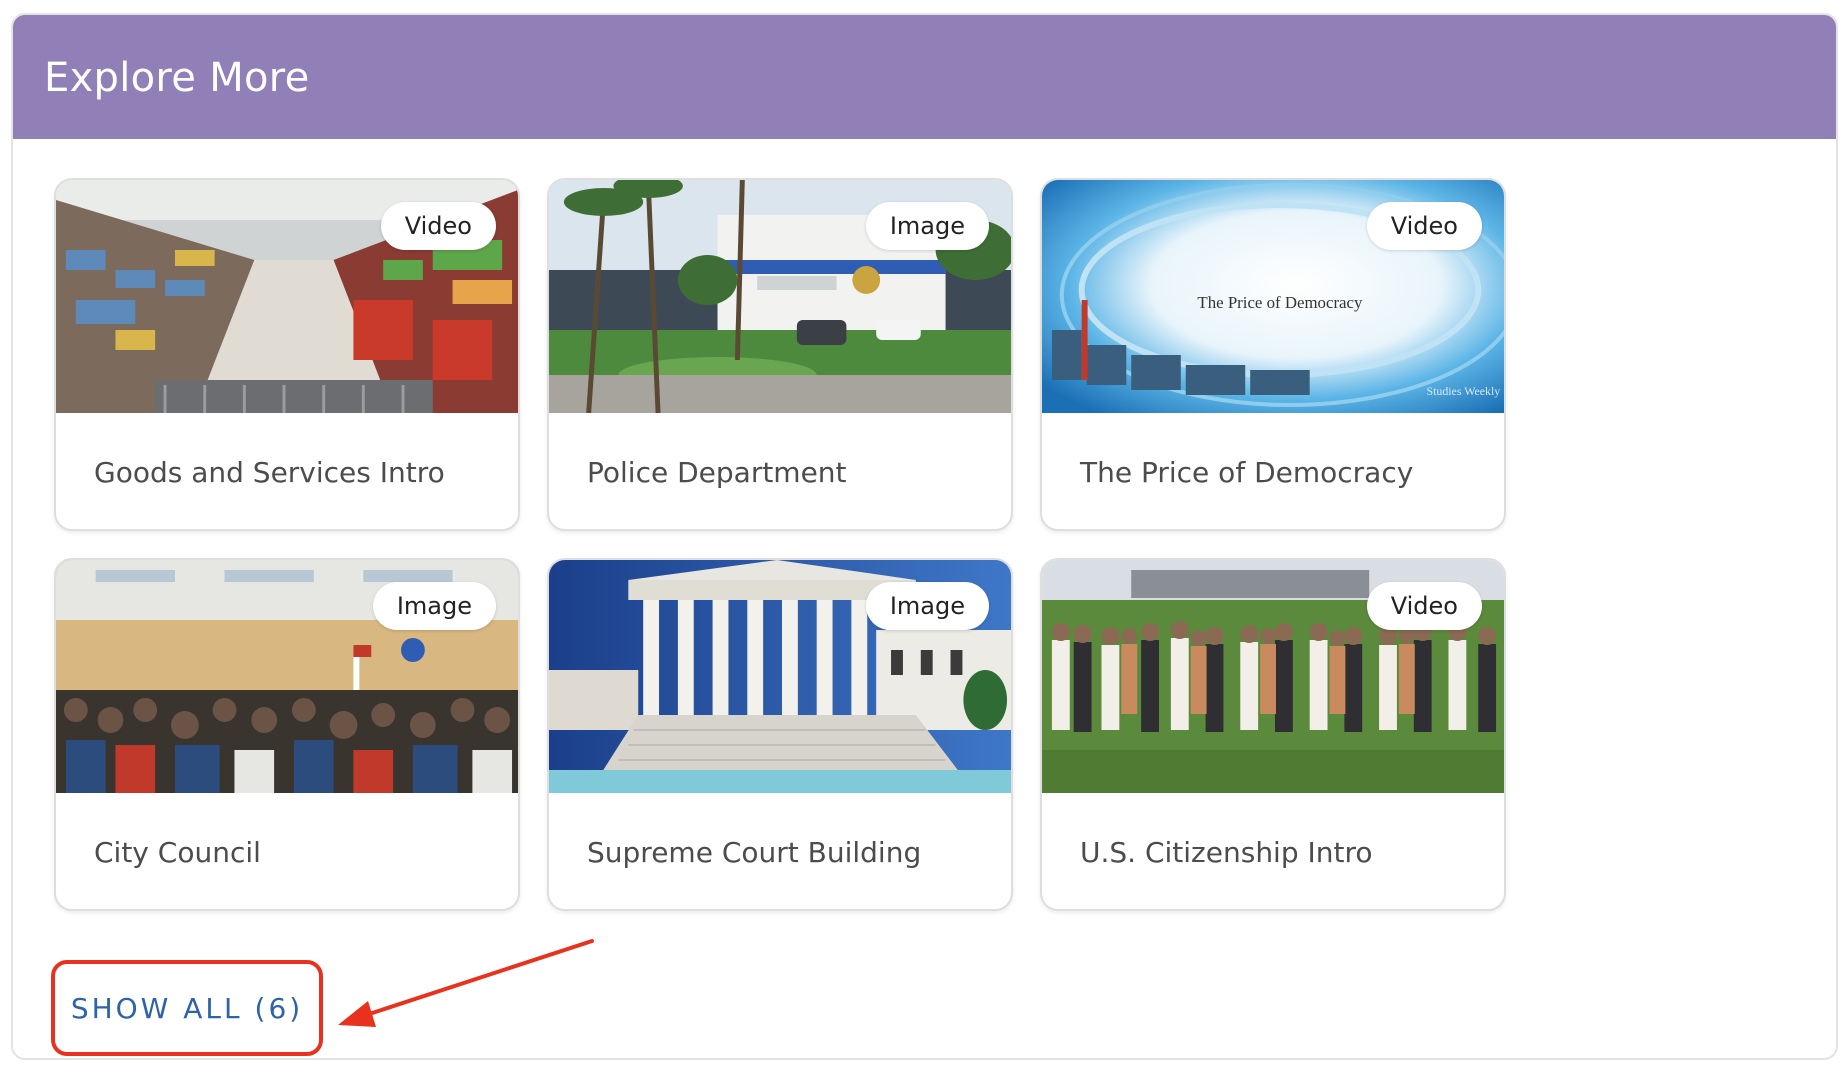 Image resolution: width=1848 pixels, height=1086 pixels. Describe the element at coordinates (466, 983) in the screenshot. I see `annotation-arrow-icon` at that location.